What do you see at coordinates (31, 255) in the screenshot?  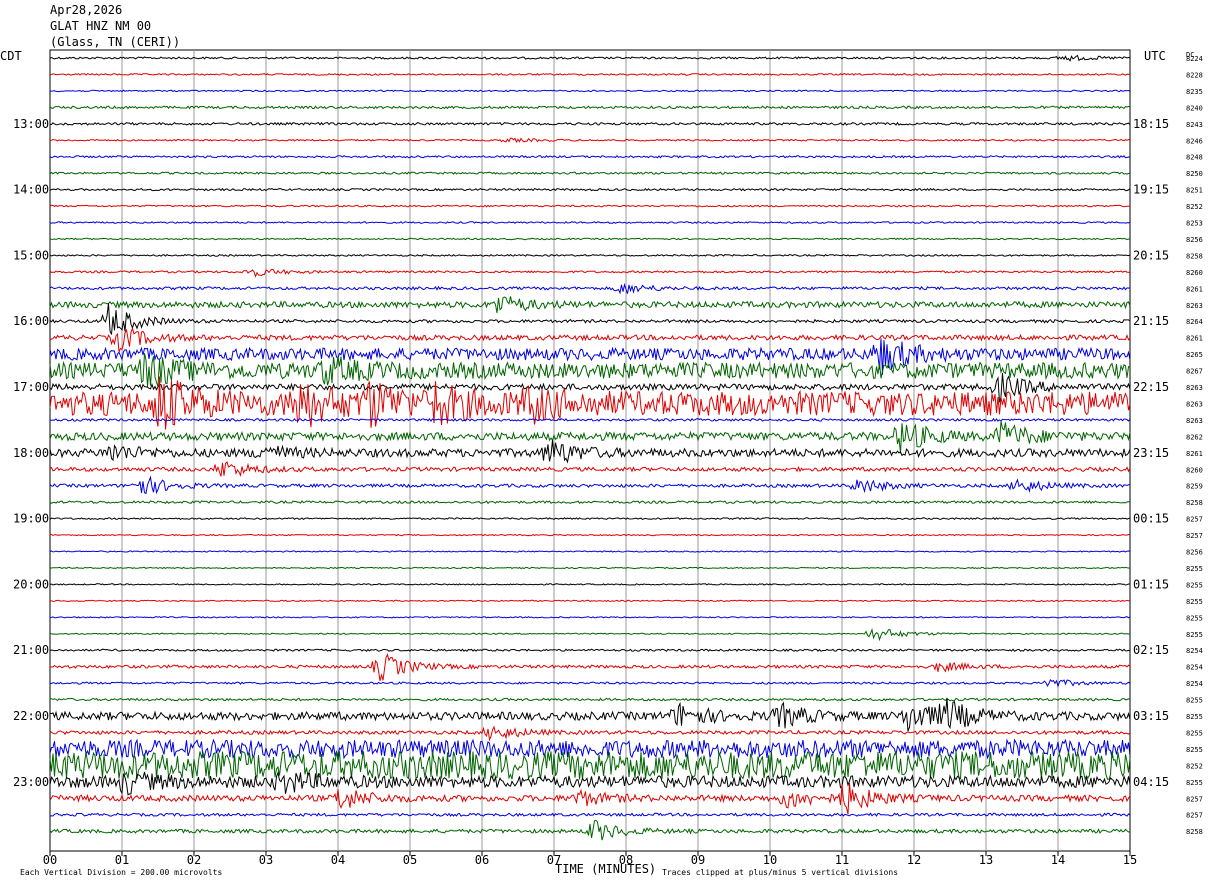 I see `left-hour-label: 15:00` at bounding box center [31, 255].